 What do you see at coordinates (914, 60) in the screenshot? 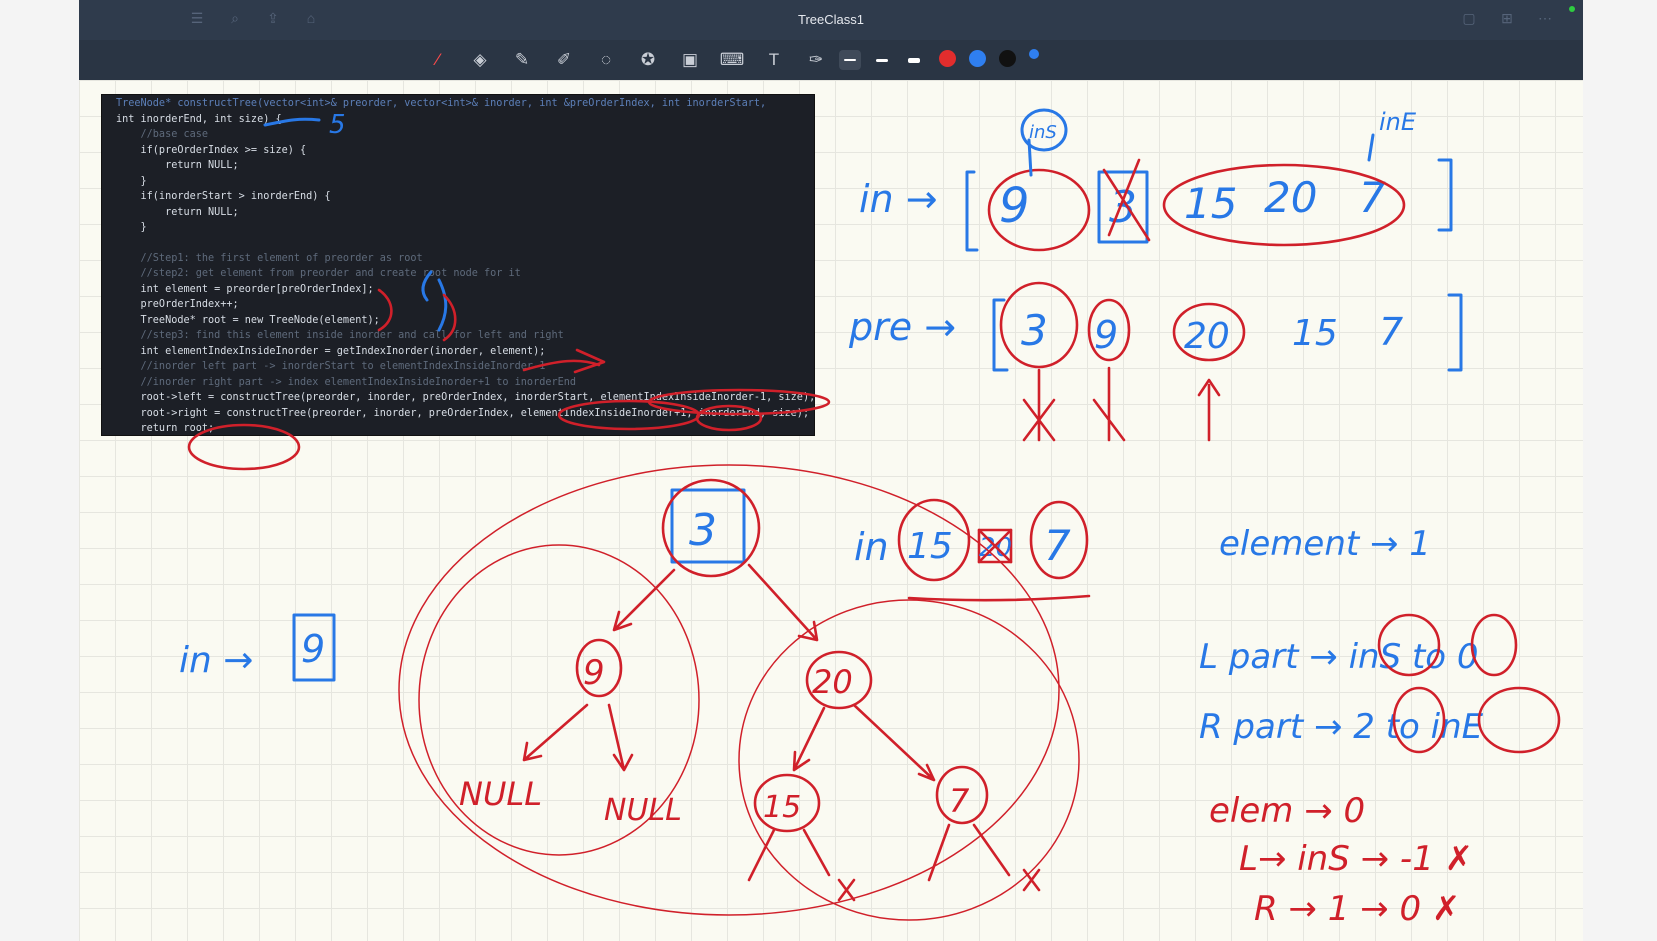
I see `stroke-thick-button` at bounding box center [914, 60].